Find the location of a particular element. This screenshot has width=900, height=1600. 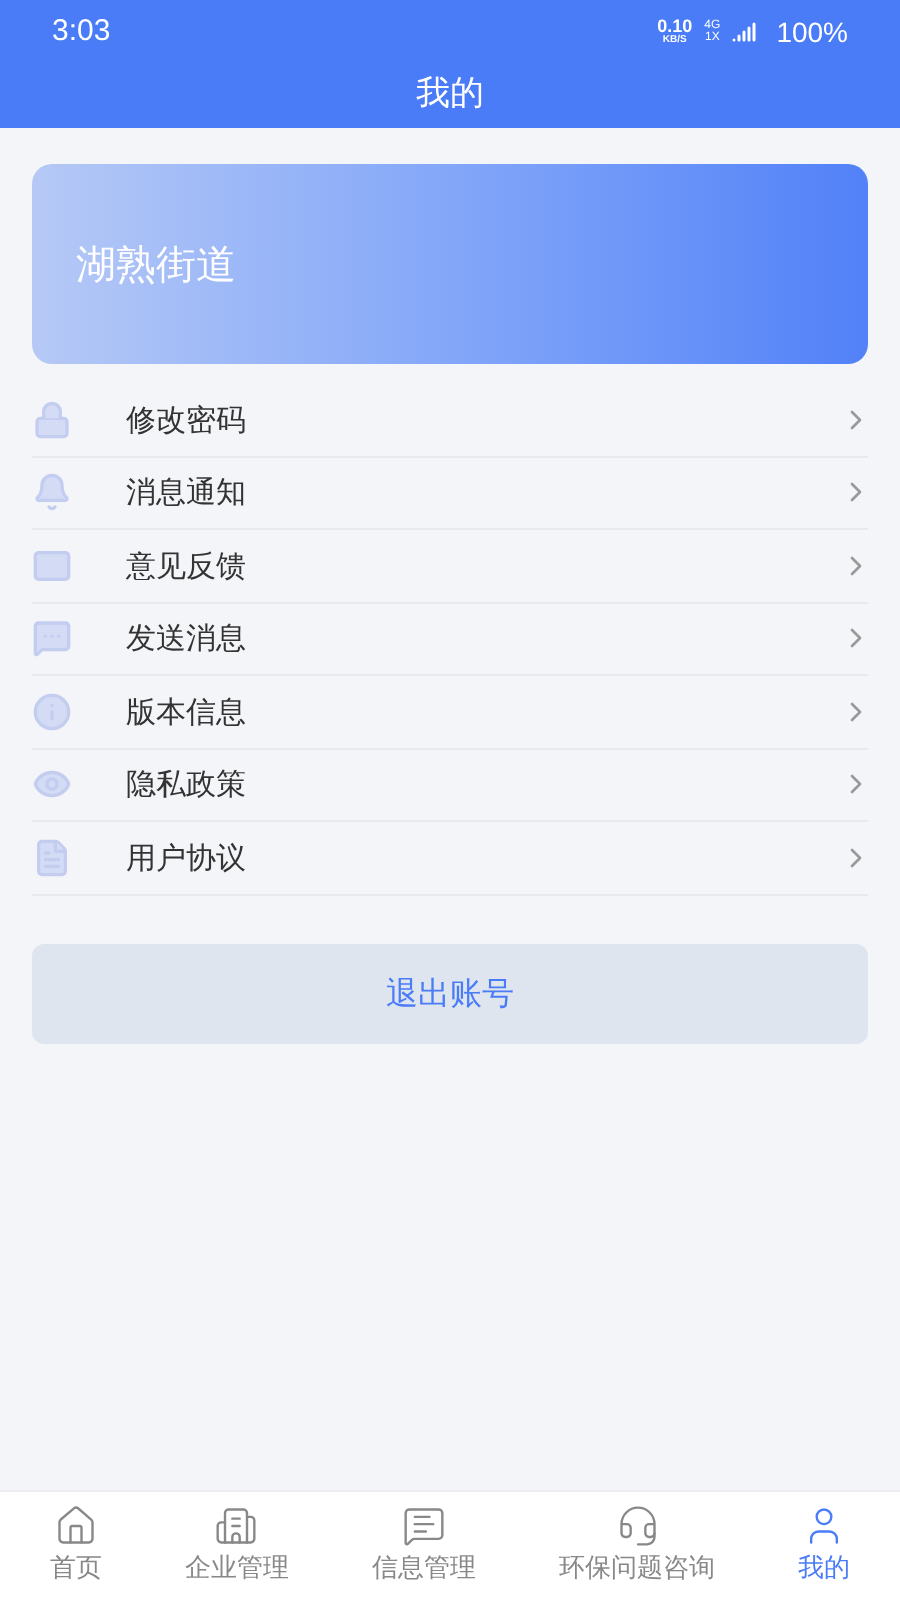

menu-item: 版本信息 is located at coordinates (450, 712).